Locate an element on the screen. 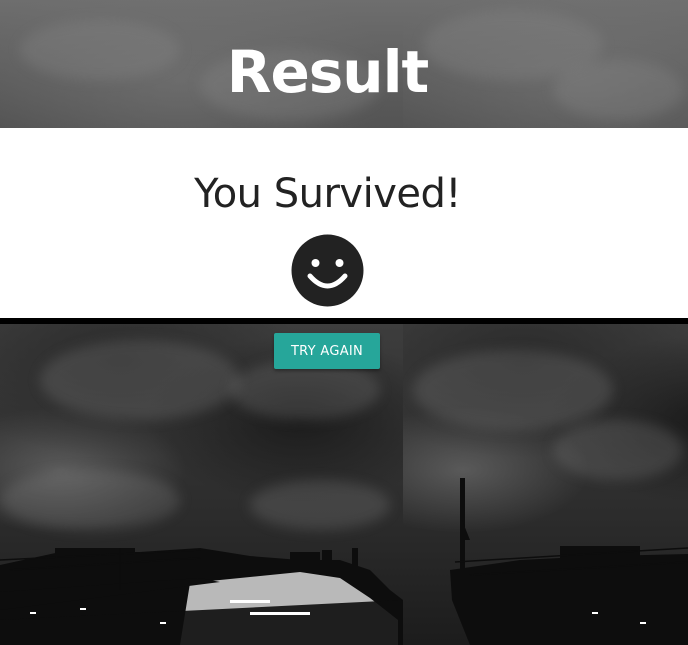 This screenshot has height=645, width=688. panel-bottom-border is located at coordinates (344, 321).